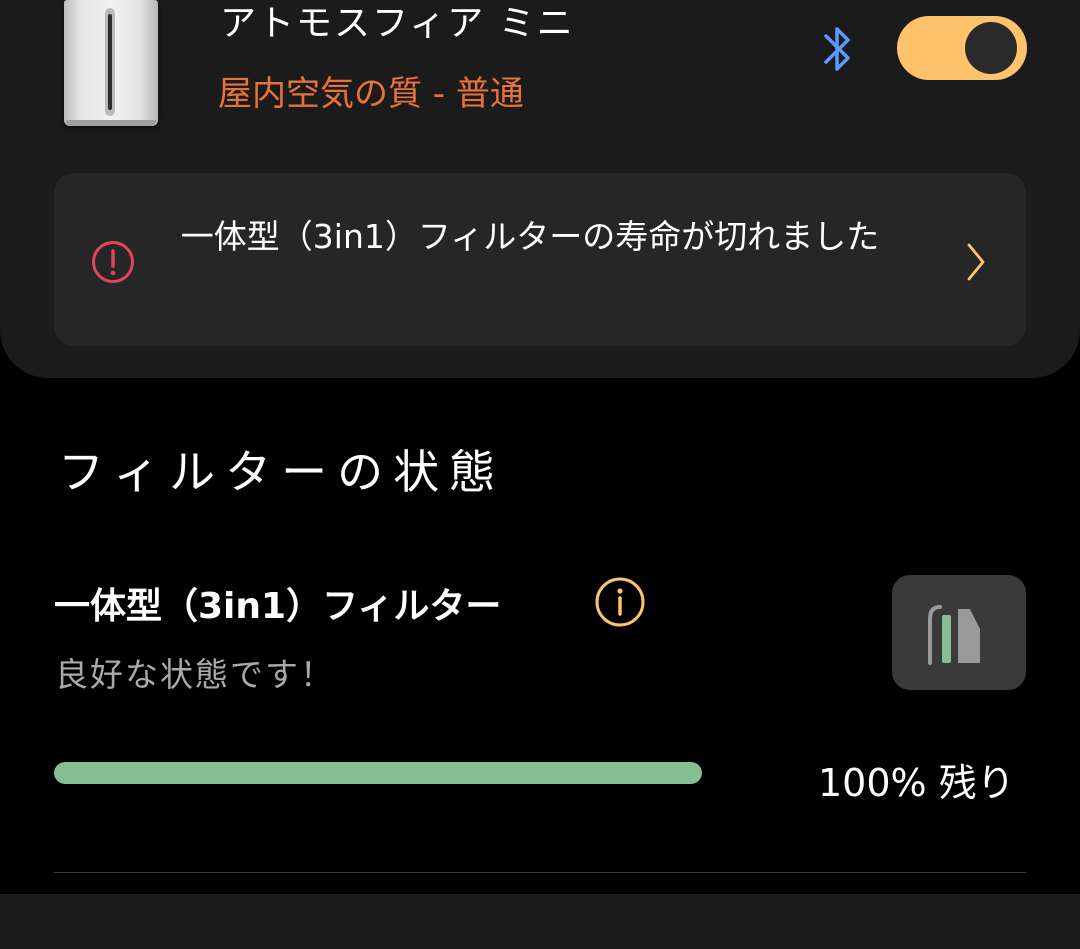  I want to click on info-icon, so click(620, 602).